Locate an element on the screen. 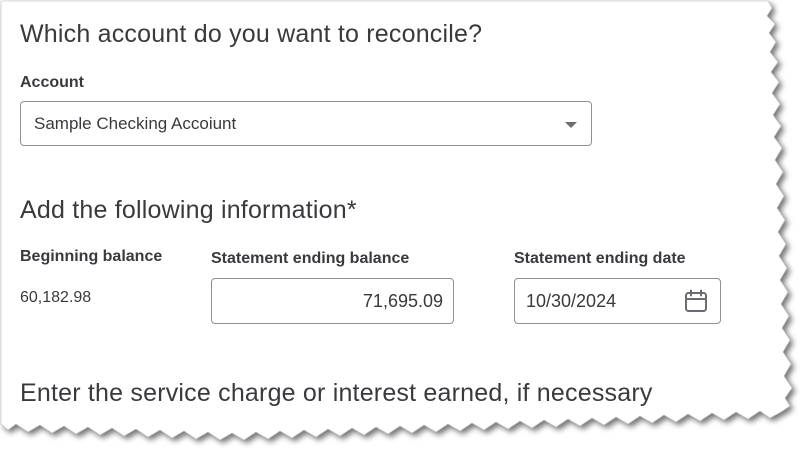  ending-date-label: Statement ending date is located at coordinates (600, 258).